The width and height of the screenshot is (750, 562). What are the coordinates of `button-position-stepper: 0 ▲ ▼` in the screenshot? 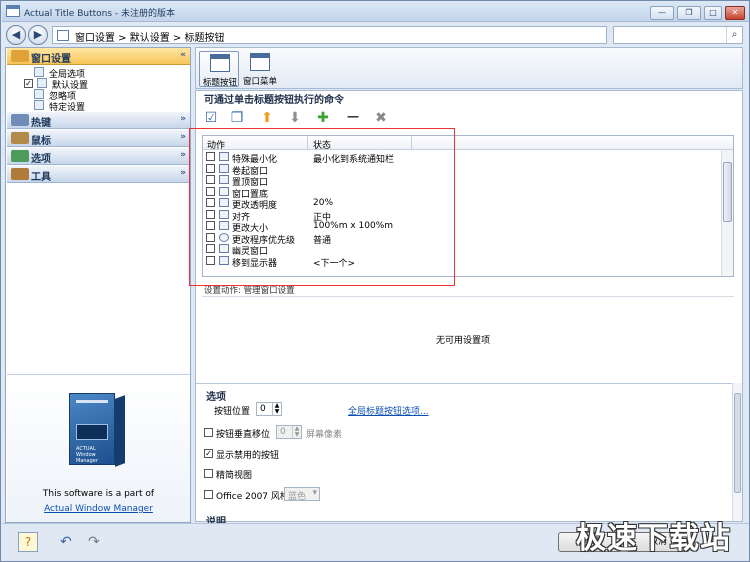 It's located at (269, 409).